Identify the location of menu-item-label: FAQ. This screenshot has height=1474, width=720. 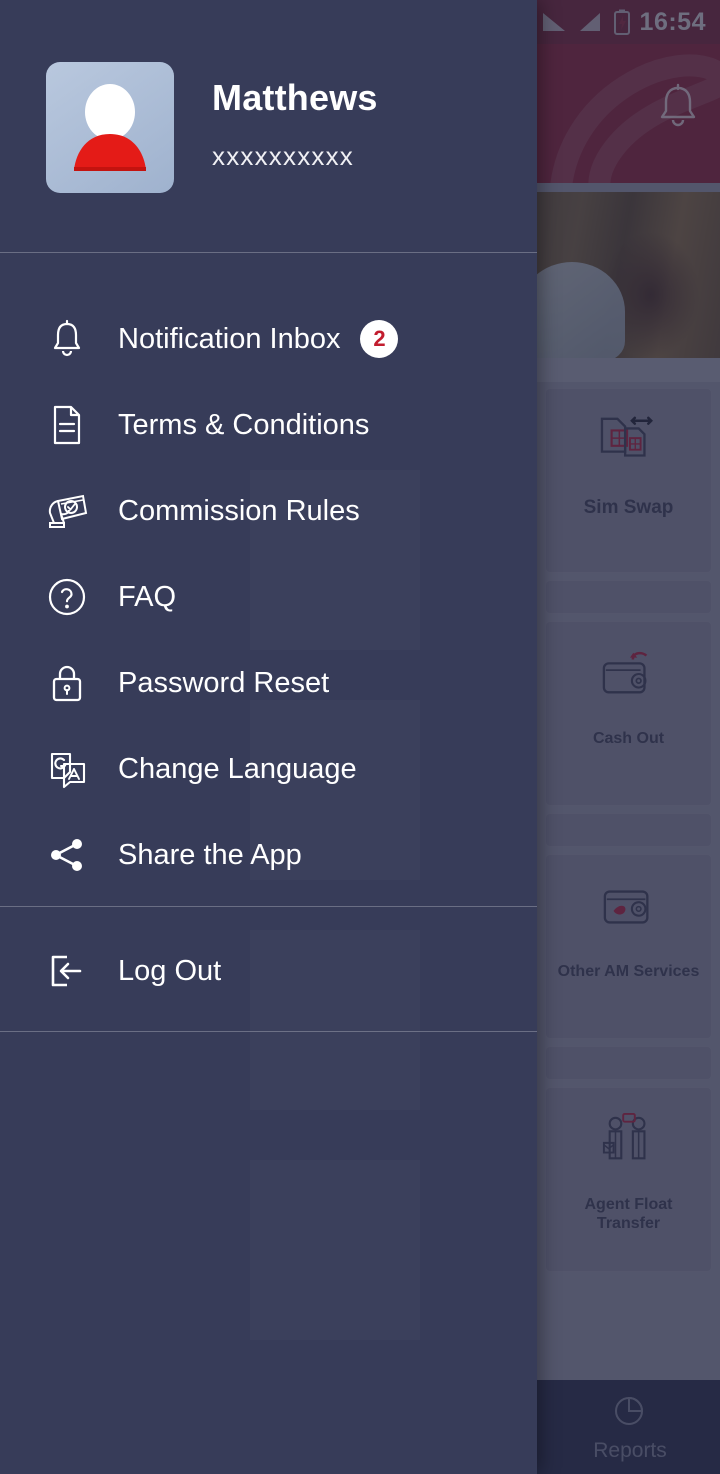
(147, 596).